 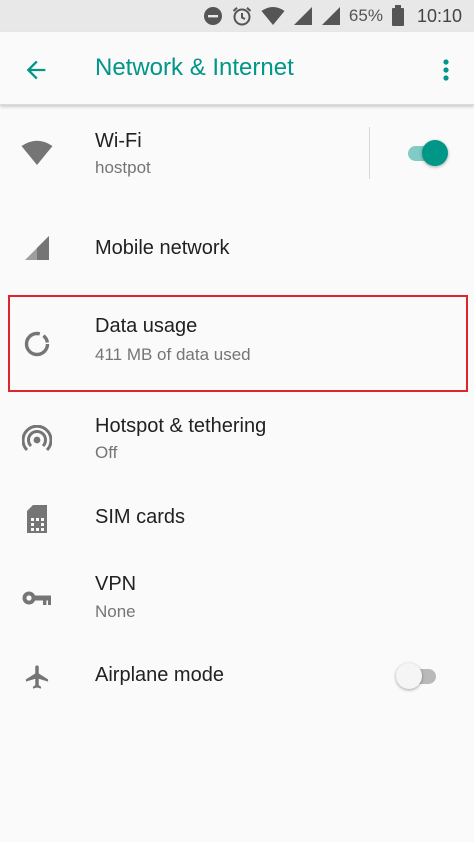 I want to click on item-title: Mobile network, so click(x=162, y=248).